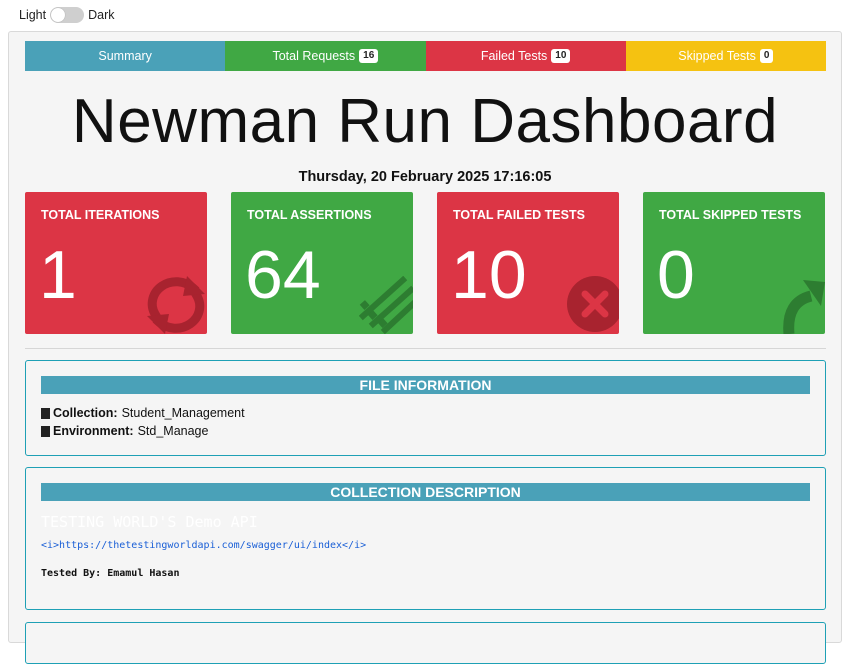  Describe the element at coordinates (309, 215) in the screenshot. I see `card-label: TOTAL ASSERTIONS` at that location.